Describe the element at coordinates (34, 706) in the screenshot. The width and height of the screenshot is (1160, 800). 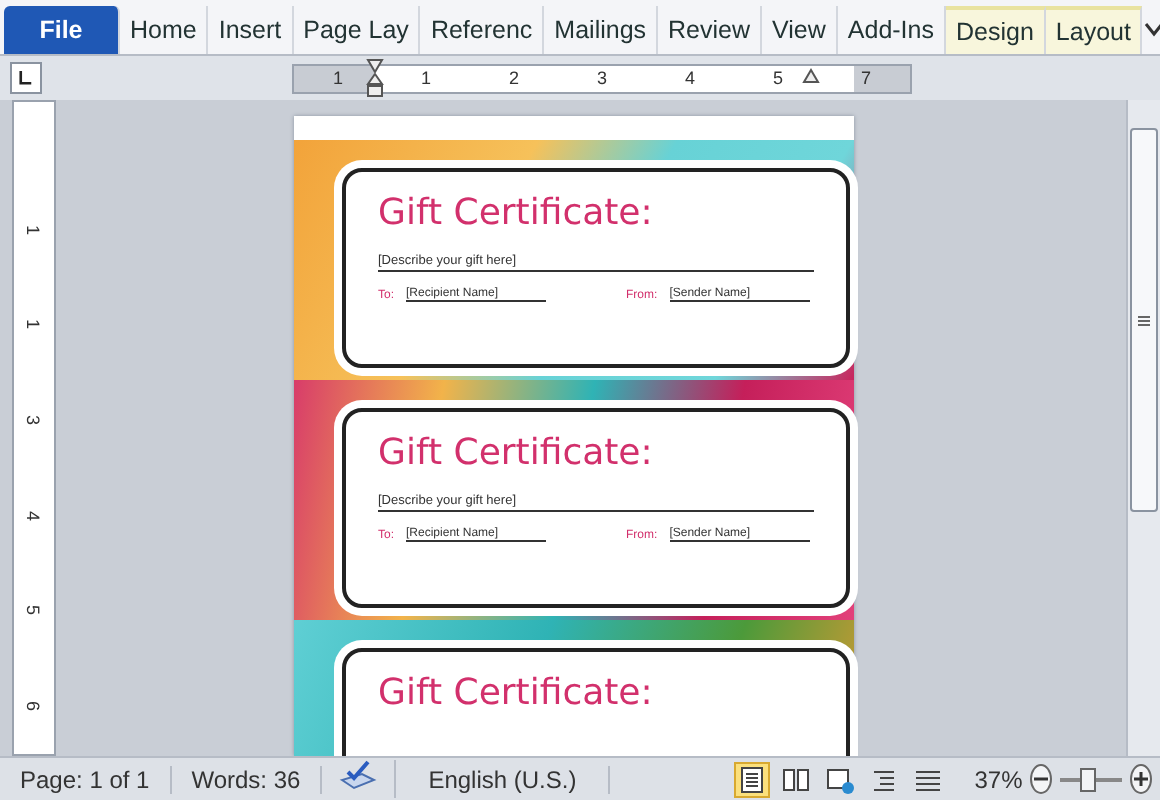
I see `ruler-number: 6` at that location.